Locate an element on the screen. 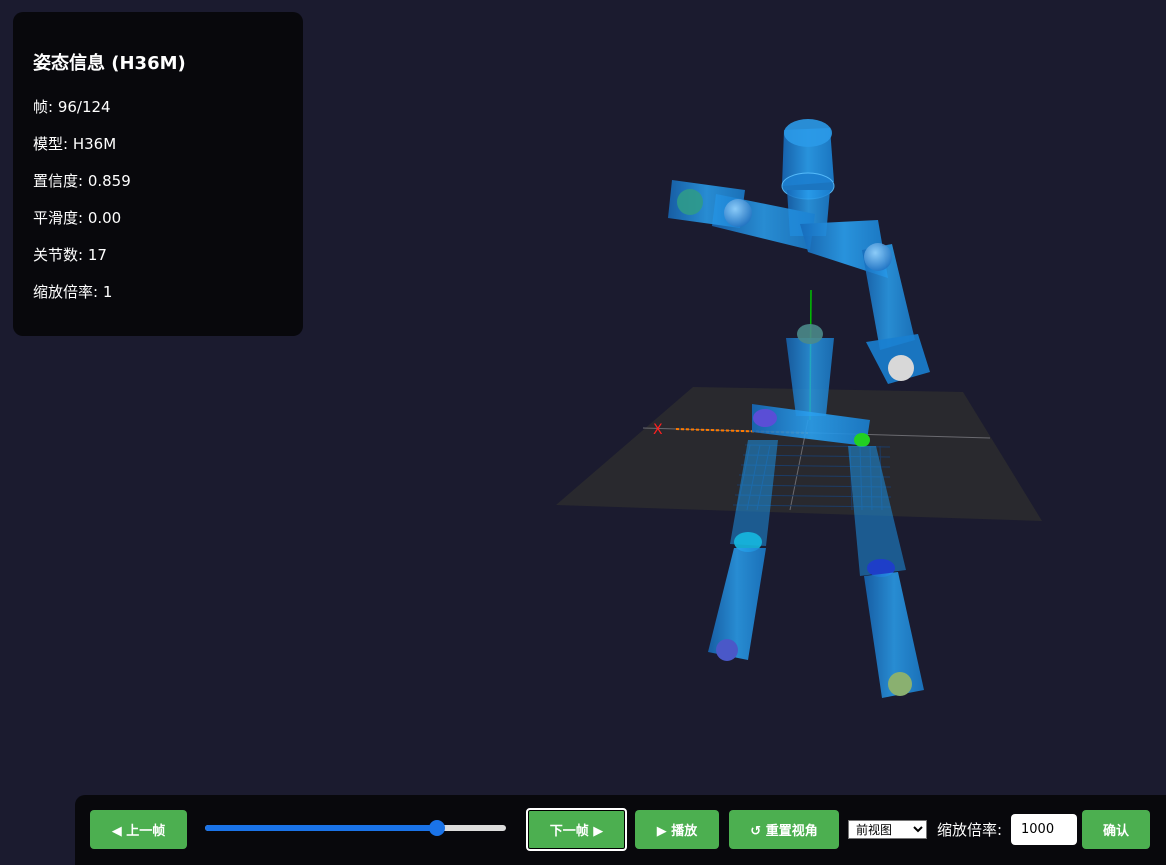  next-frame-button: 下一帧 ▶ is located at coordinates (576, 829).